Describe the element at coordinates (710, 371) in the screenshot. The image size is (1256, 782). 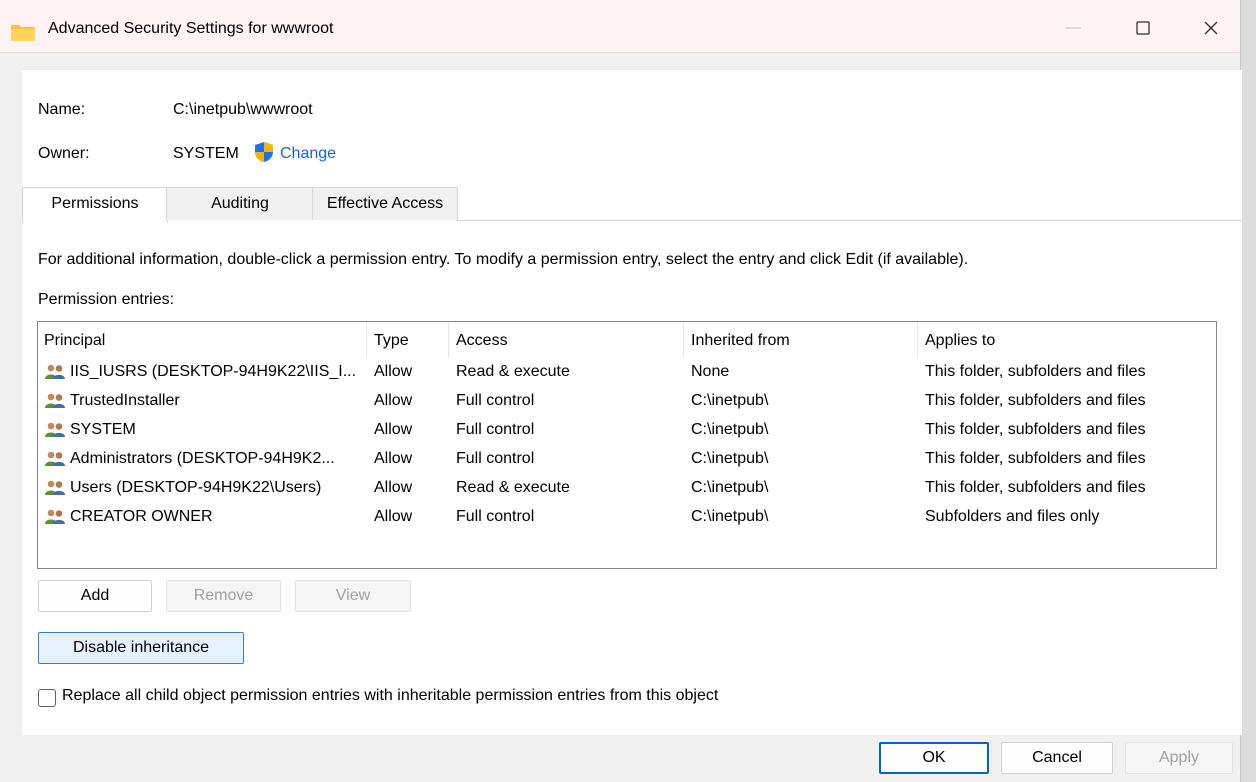
I see `inherited-cell: None` at that location.